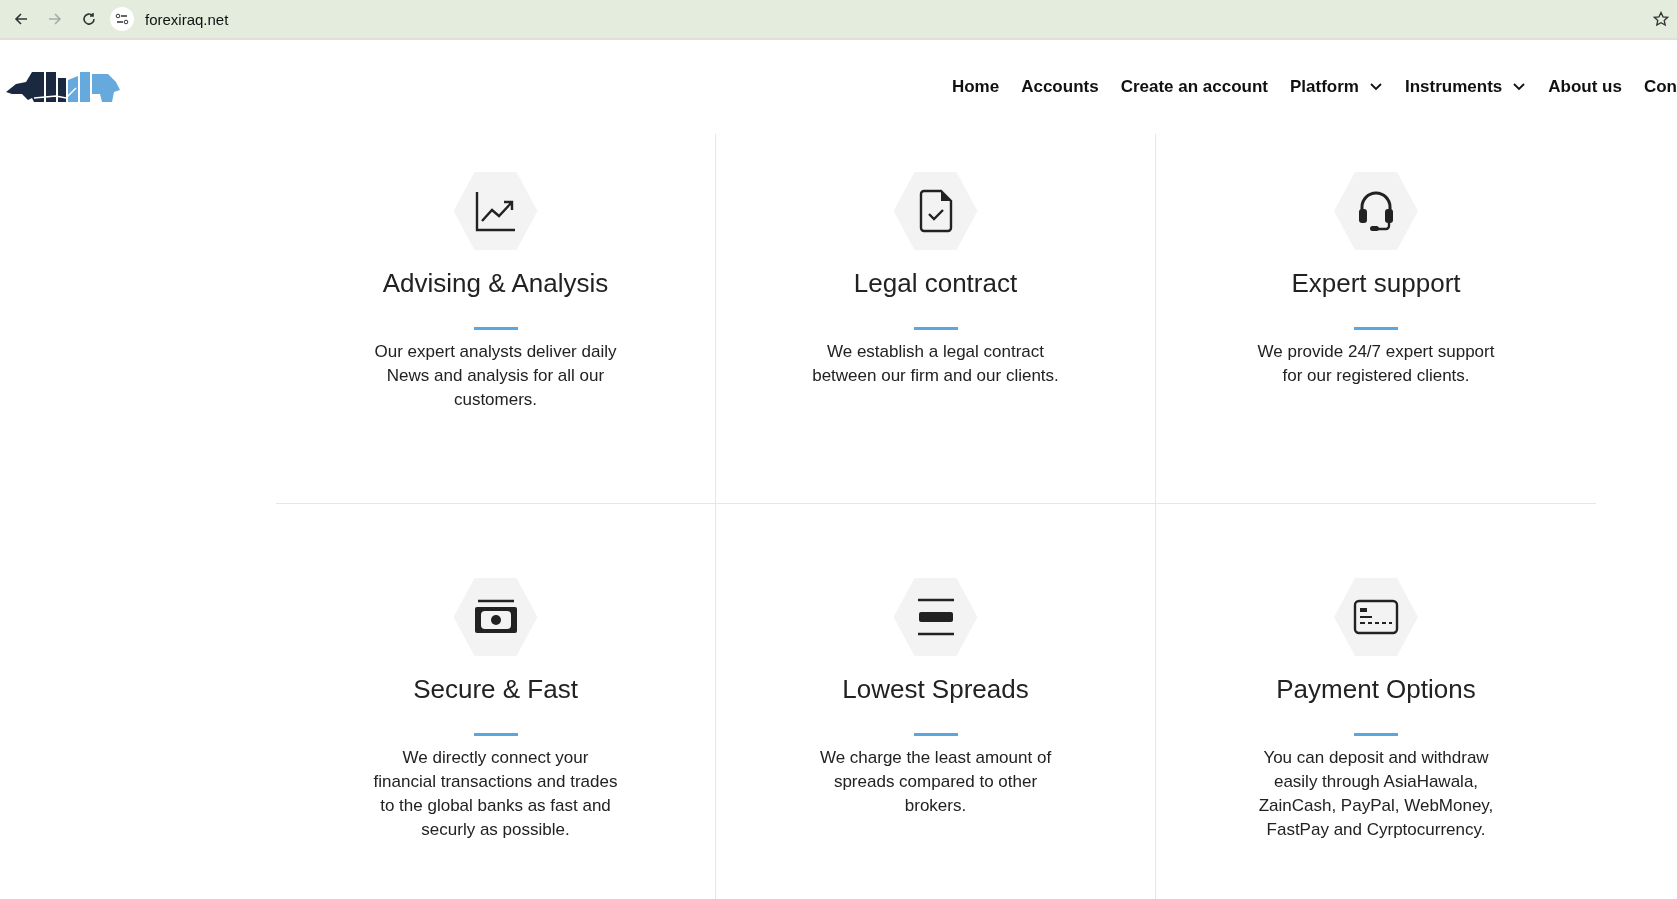 Image resolution: width=1677 pixels, height=899 pixels. Describe the element at coordinates (935, 211) in the screenshot. I see `document-check-icon` at that location.